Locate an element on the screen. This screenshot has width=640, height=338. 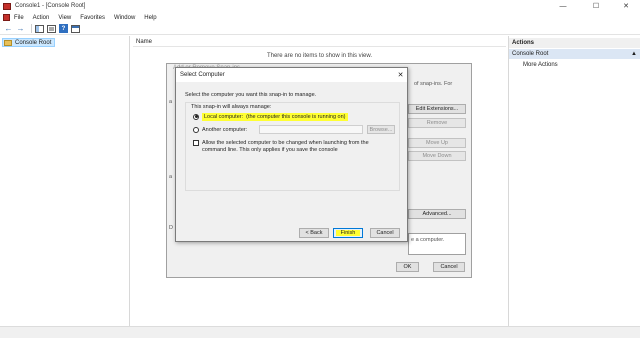
console-menu-icon is located at coordinates (6, 17).